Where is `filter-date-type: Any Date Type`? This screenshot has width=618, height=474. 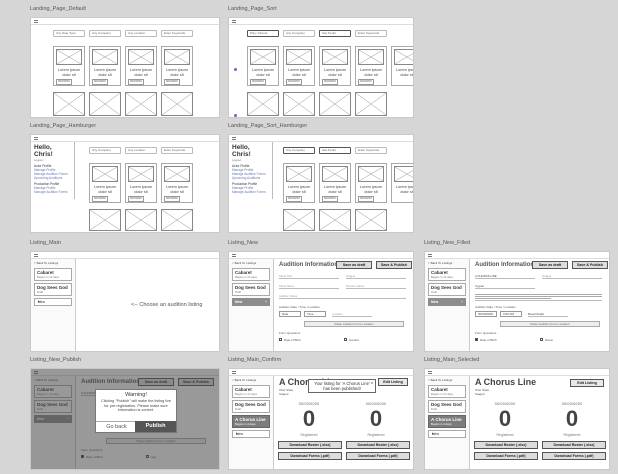
filter-date-type: Any Date Type is located at coordinates (69, 33).